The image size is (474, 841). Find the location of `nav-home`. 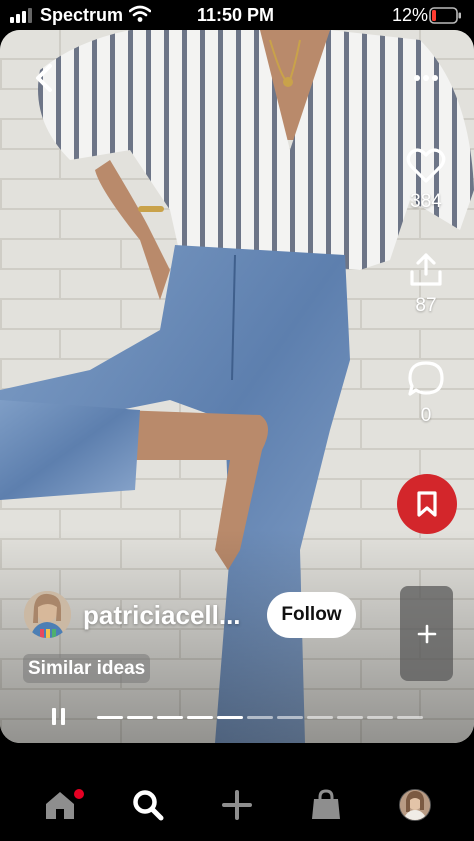

nav-home is located at coordinates (60, 805).